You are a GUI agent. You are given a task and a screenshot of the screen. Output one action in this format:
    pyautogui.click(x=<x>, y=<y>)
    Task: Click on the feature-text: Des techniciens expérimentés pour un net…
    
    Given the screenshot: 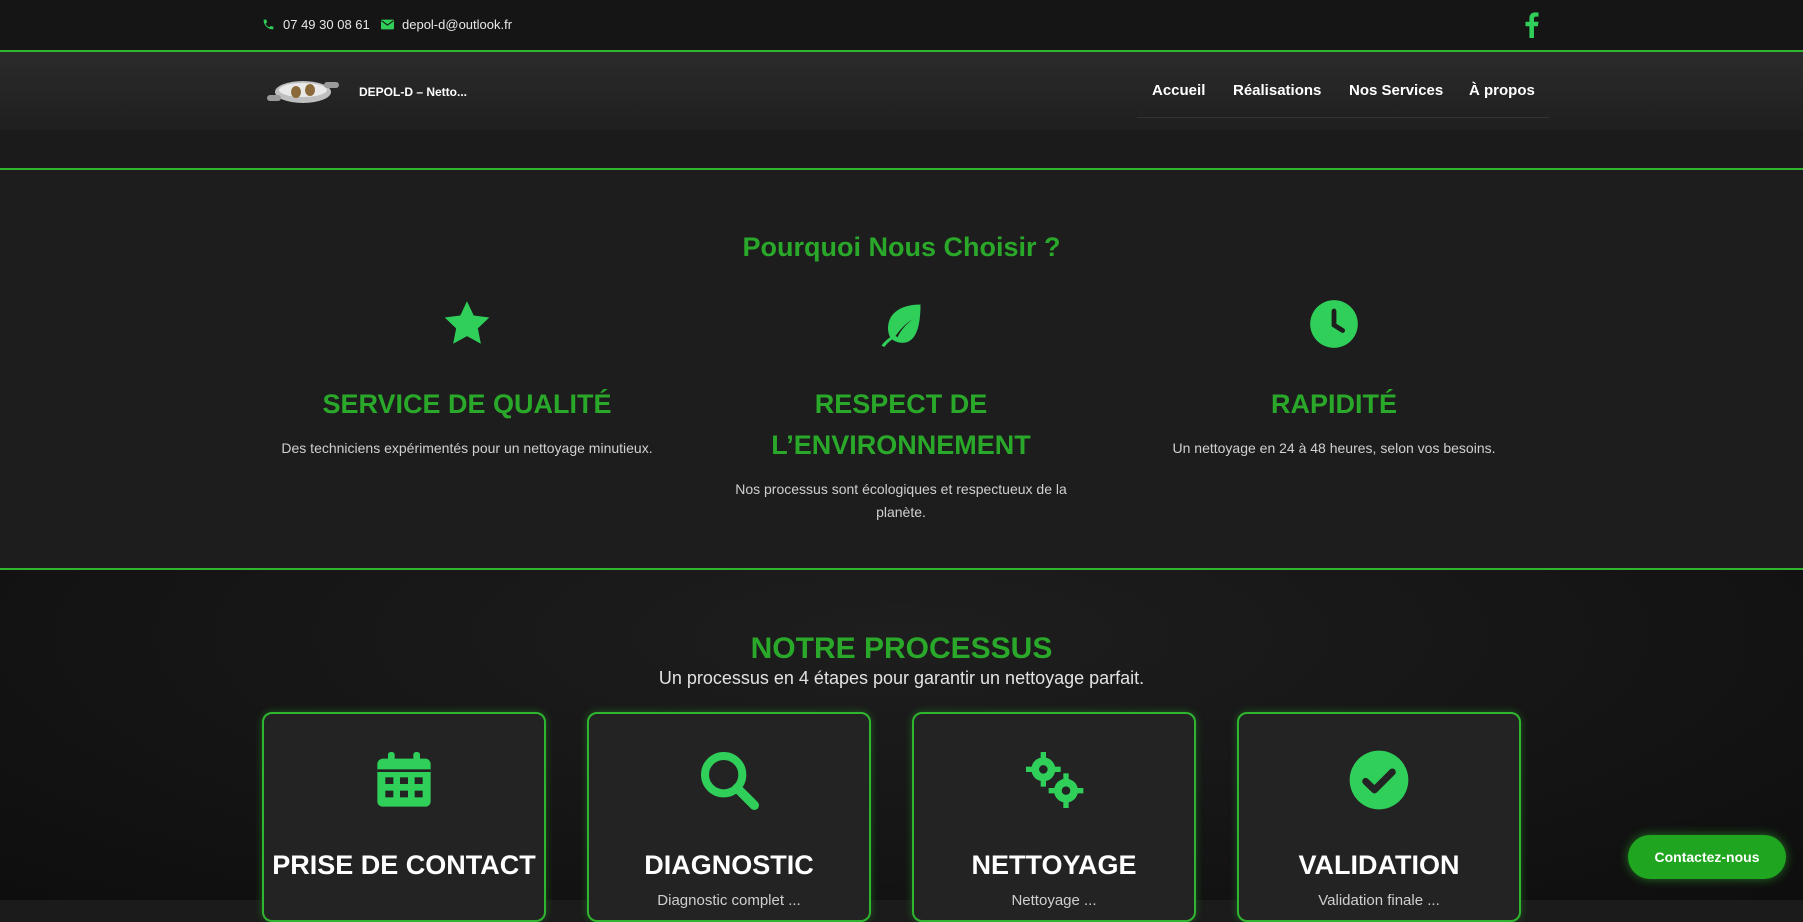 What is the action you would take?
    pyautogui.click(x=467, y=448)
    